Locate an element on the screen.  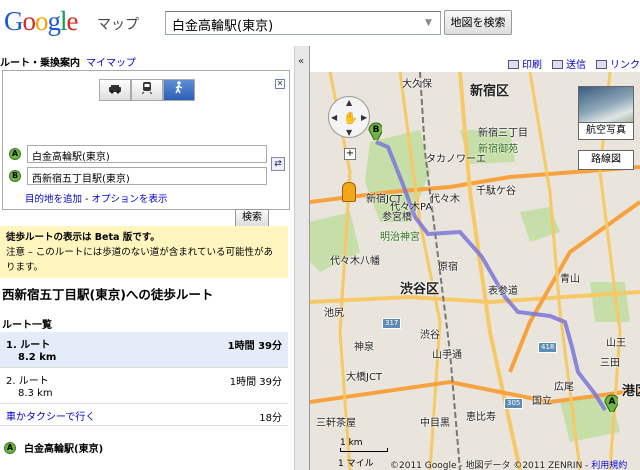
scale-bar: 1 km is located at coordinates (364, 445).